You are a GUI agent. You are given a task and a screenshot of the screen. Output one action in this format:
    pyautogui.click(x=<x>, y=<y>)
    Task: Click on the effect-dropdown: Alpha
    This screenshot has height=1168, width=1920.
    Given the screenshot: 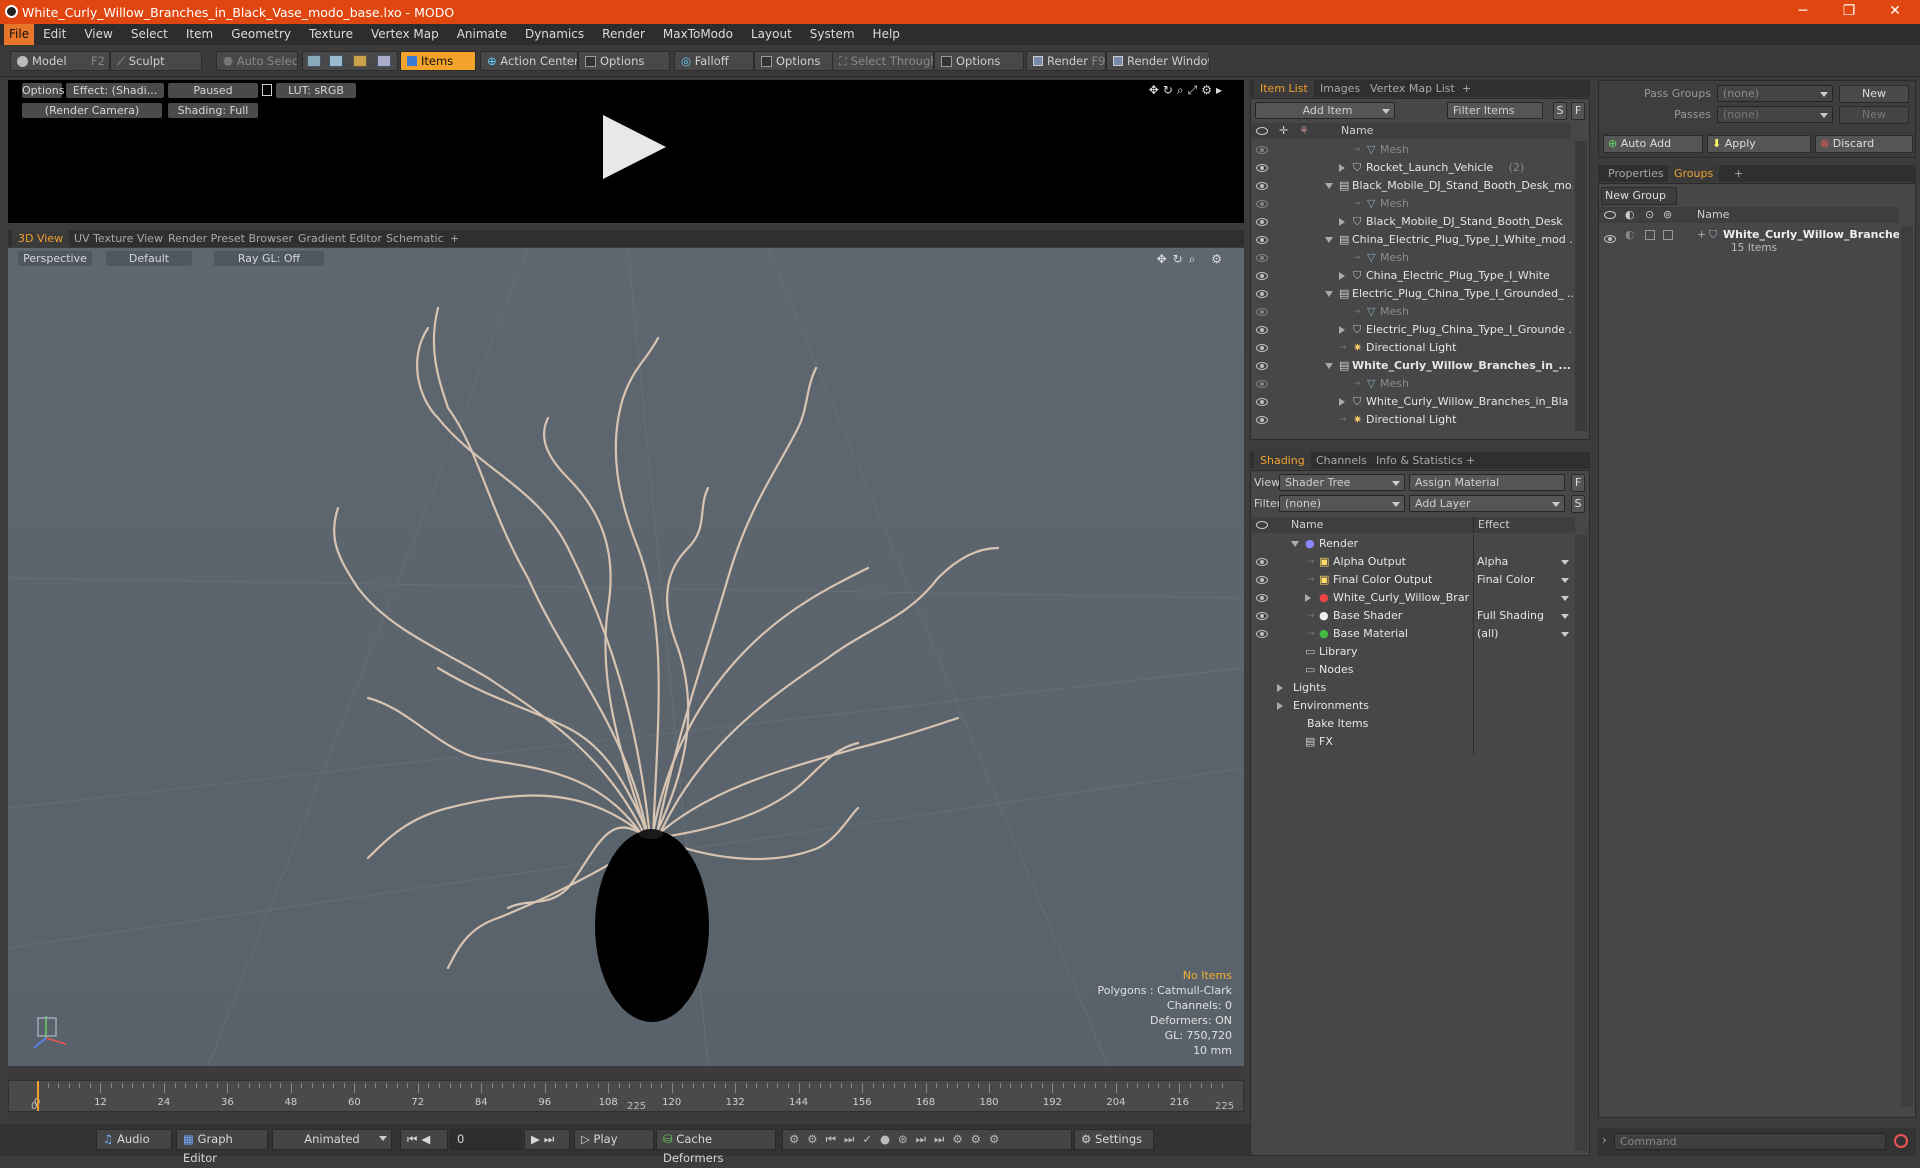 What is the action you would take?
    pyautogui.click(x=1525, y=562)
    